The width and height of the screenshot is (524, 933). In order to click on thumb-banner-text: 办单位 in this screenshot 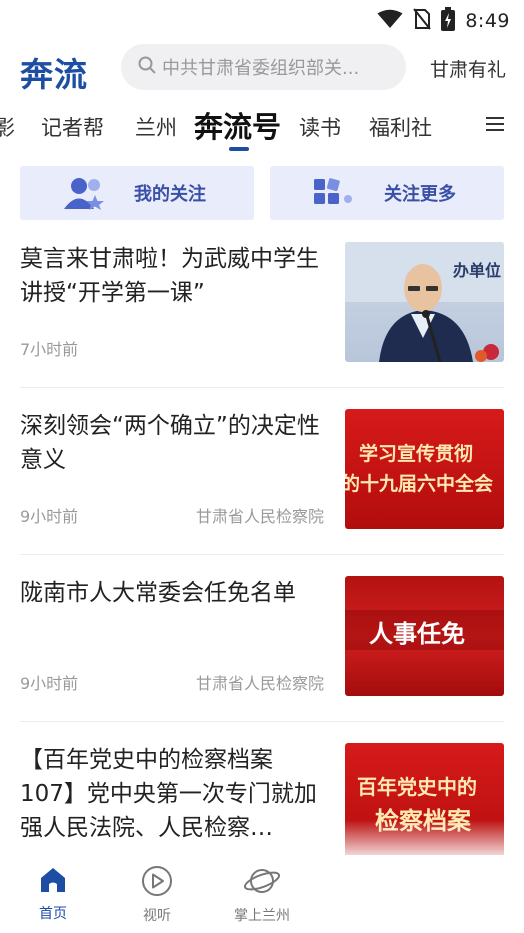, I will do `click(477, 270)`.